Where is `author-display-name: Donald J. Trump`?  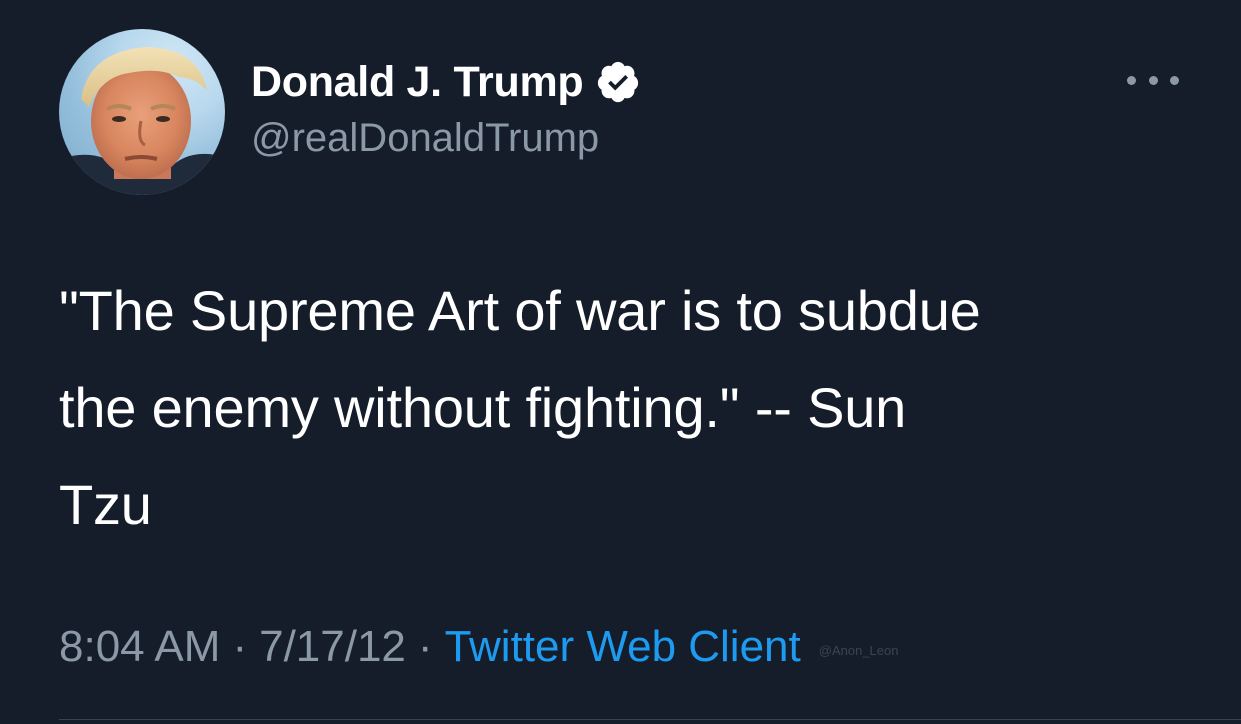 author-display-name: Donald J. Trump is located at coordinates (417, 82).